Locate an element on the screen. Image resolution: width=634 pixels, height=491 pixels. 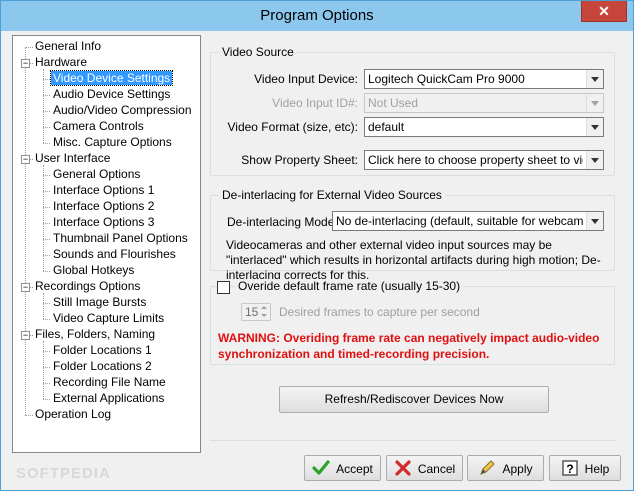
tree-category: User Interface is located at coordinates (72, 159).